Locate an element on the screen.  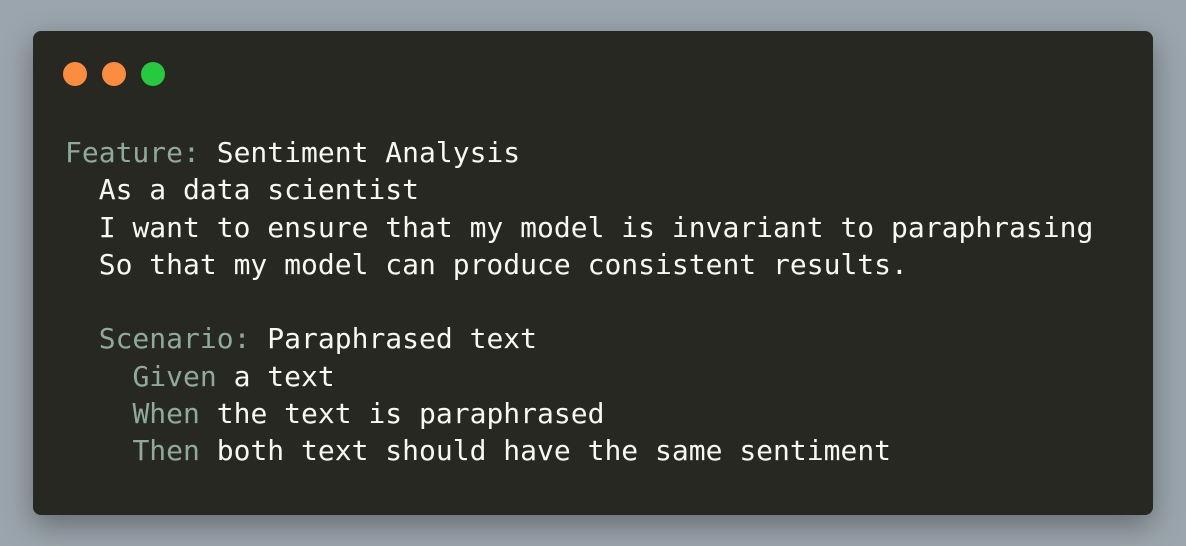
scenario-keyword: Scenario: is located at coordinates (174, 339).